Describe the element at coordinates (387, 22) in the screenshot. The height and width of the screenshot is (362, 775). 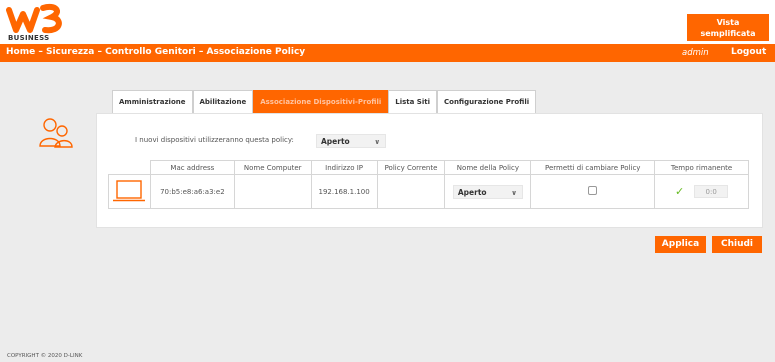
I see `top-bar: BUSINESS Vista semplificata` at that location.